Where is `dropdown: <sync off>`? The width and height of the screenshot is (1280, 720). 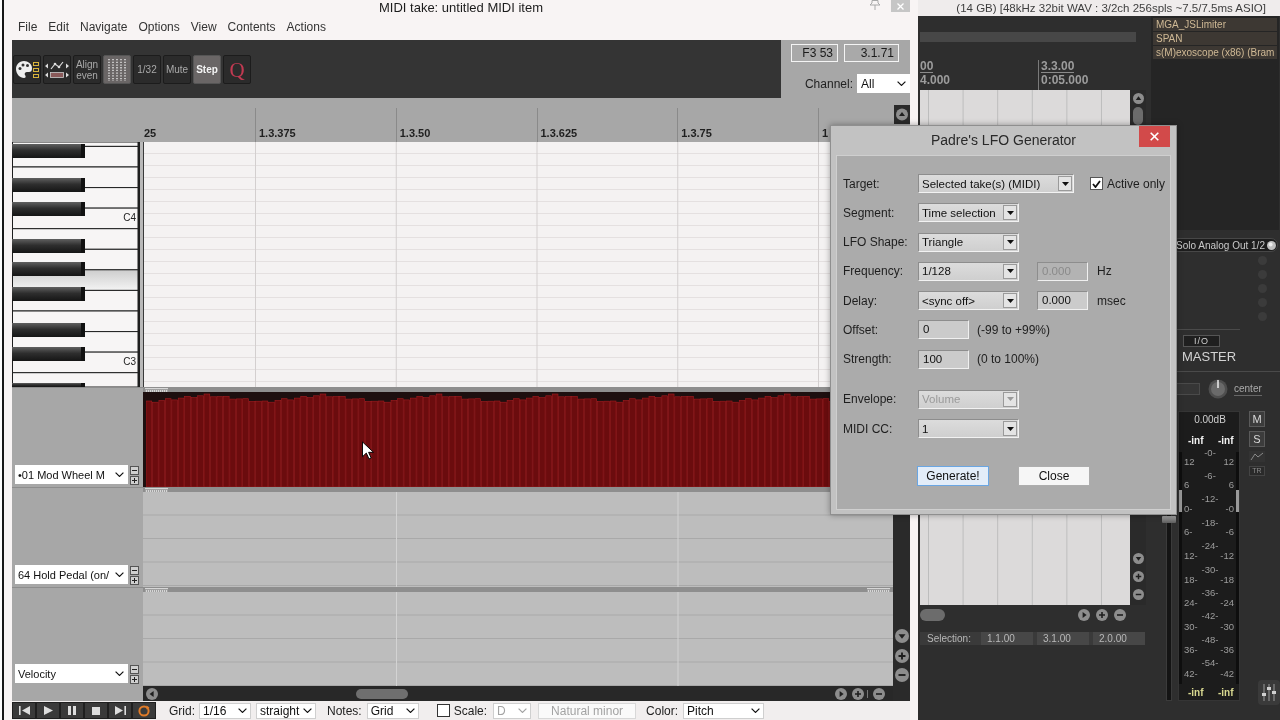
dropdown: <sync off> is located at coordinates (968, 301).